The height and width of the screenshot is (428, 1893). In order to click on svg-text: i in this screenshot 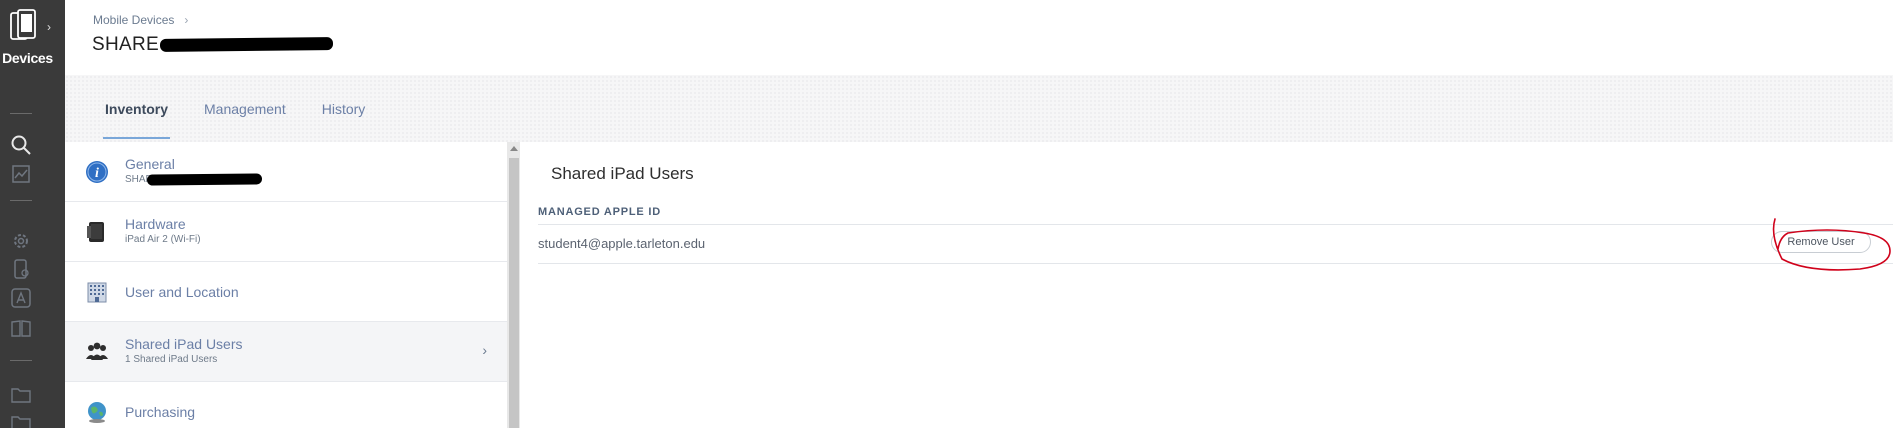, I will do `click(97, 173)`.